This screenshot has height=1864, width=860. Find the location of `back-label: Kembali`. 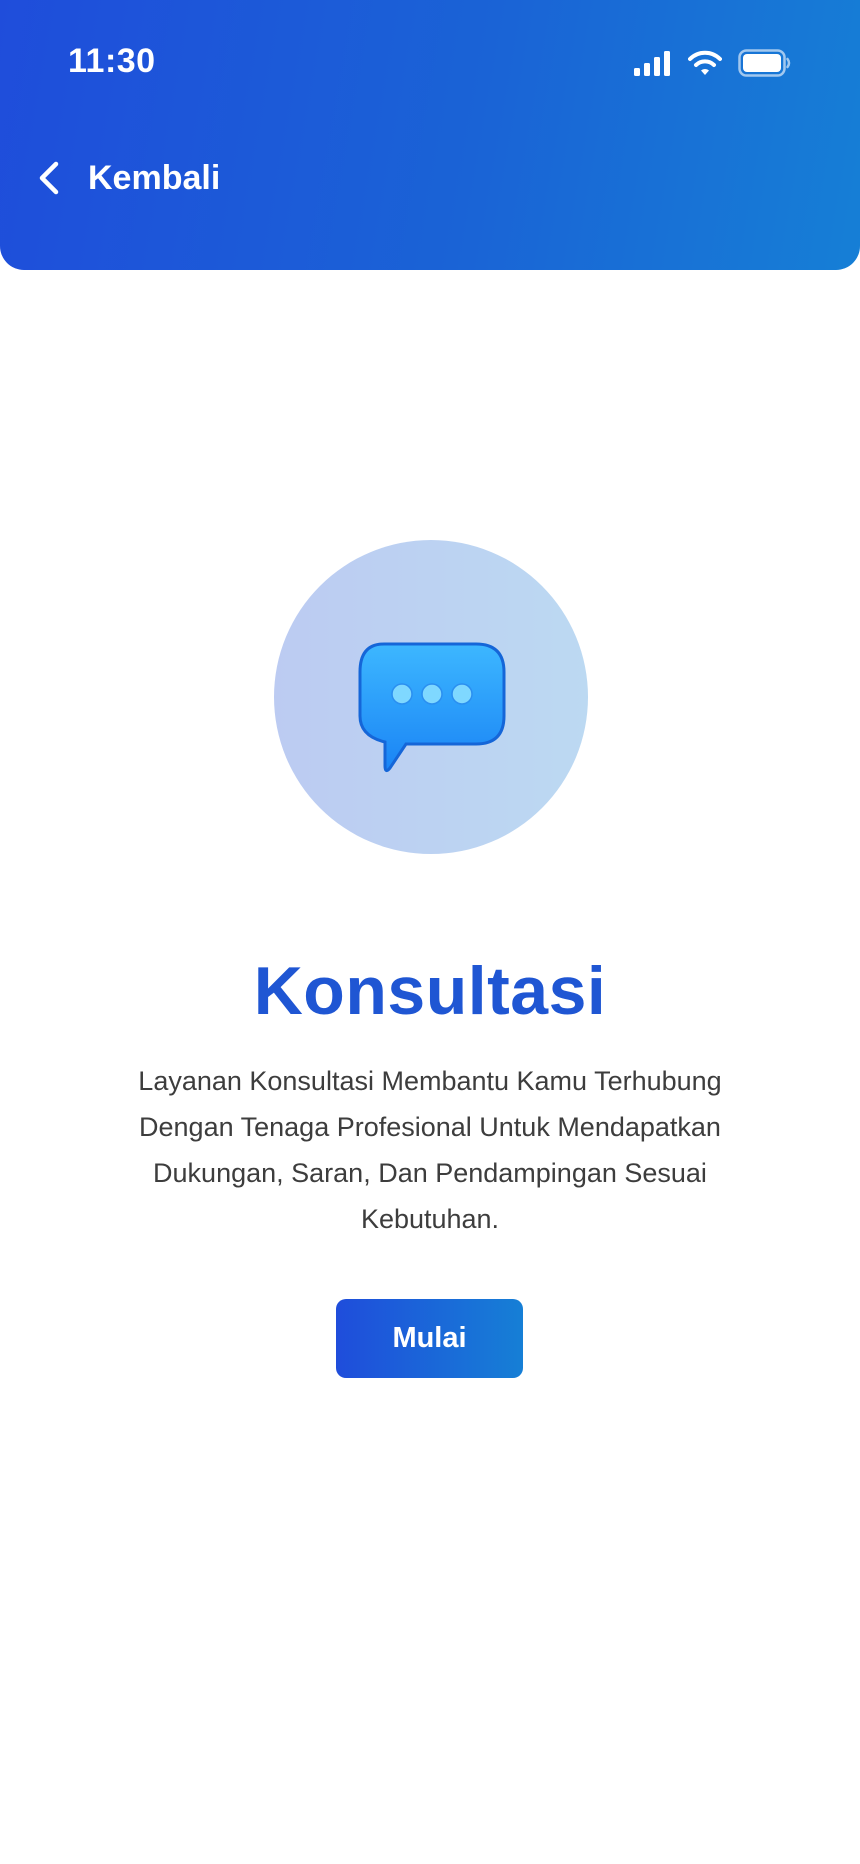

back-label: Kembali is located at coordinates (154, 177).